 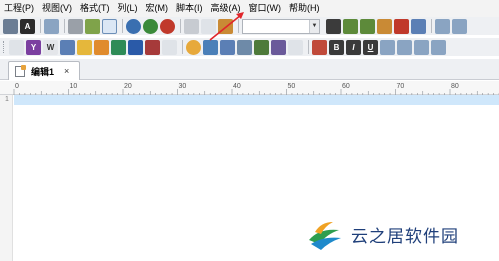 I want to click on secondary-toolbar: Y W B I U, so click(x=249, y=47).